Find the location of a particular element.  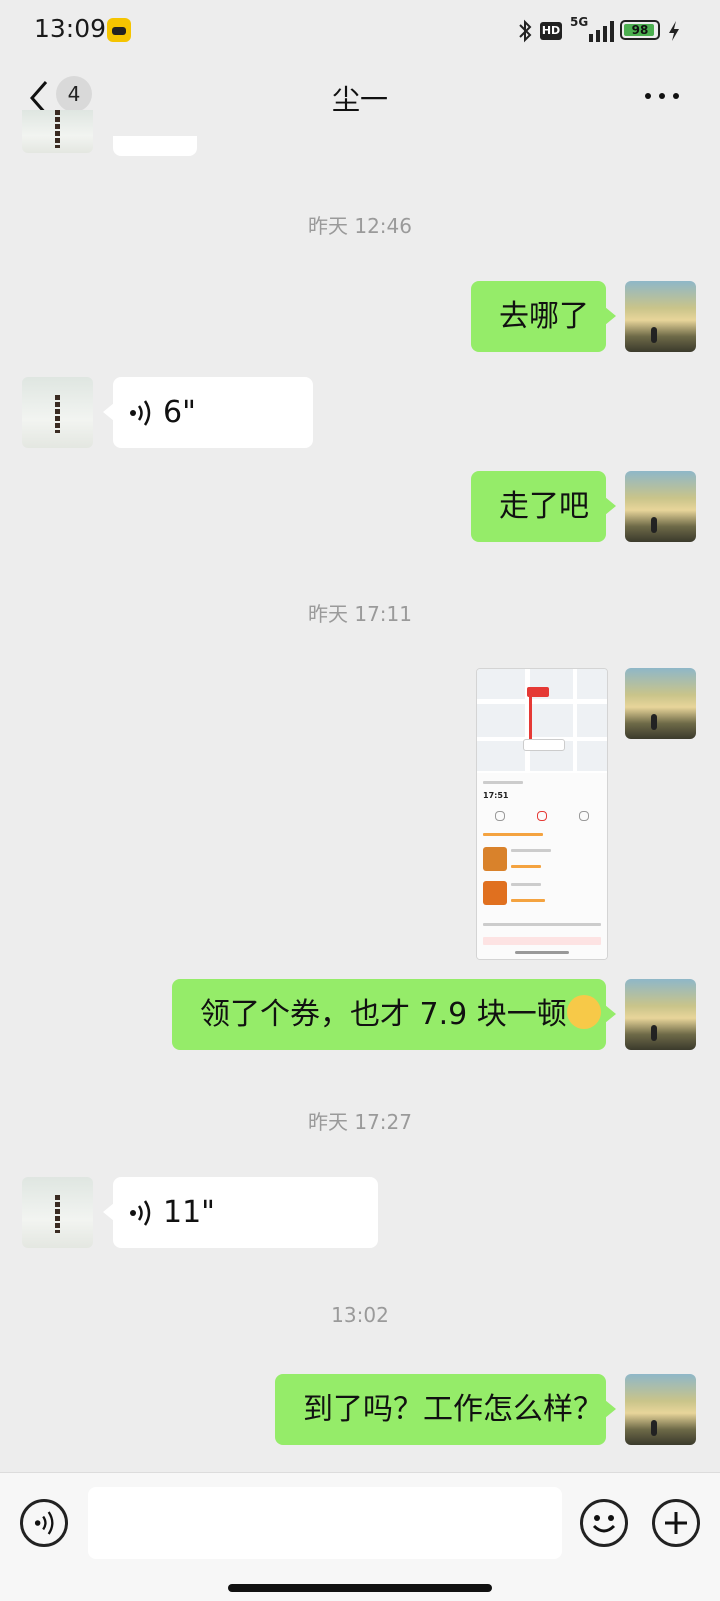

sent-message-bubble: 走了吧 is located at coordinates (543, 506).